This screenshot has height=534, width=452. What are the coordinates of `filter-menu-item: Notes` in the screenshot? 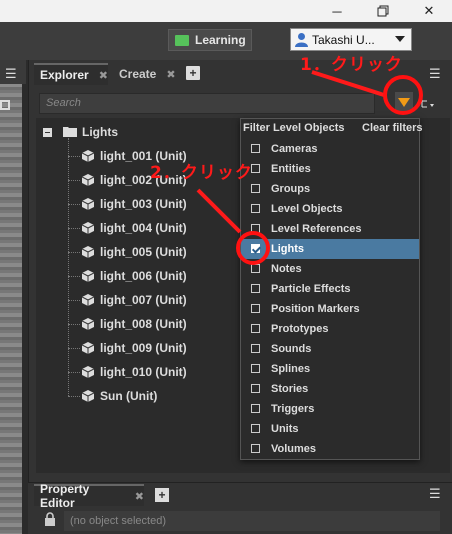 It's located at (330, 269).